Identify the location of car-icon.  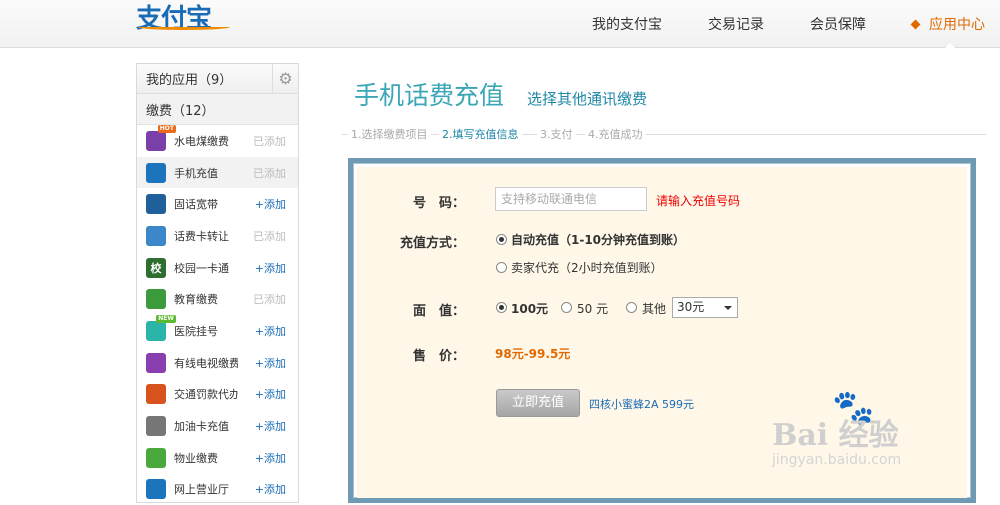
(156, 394).